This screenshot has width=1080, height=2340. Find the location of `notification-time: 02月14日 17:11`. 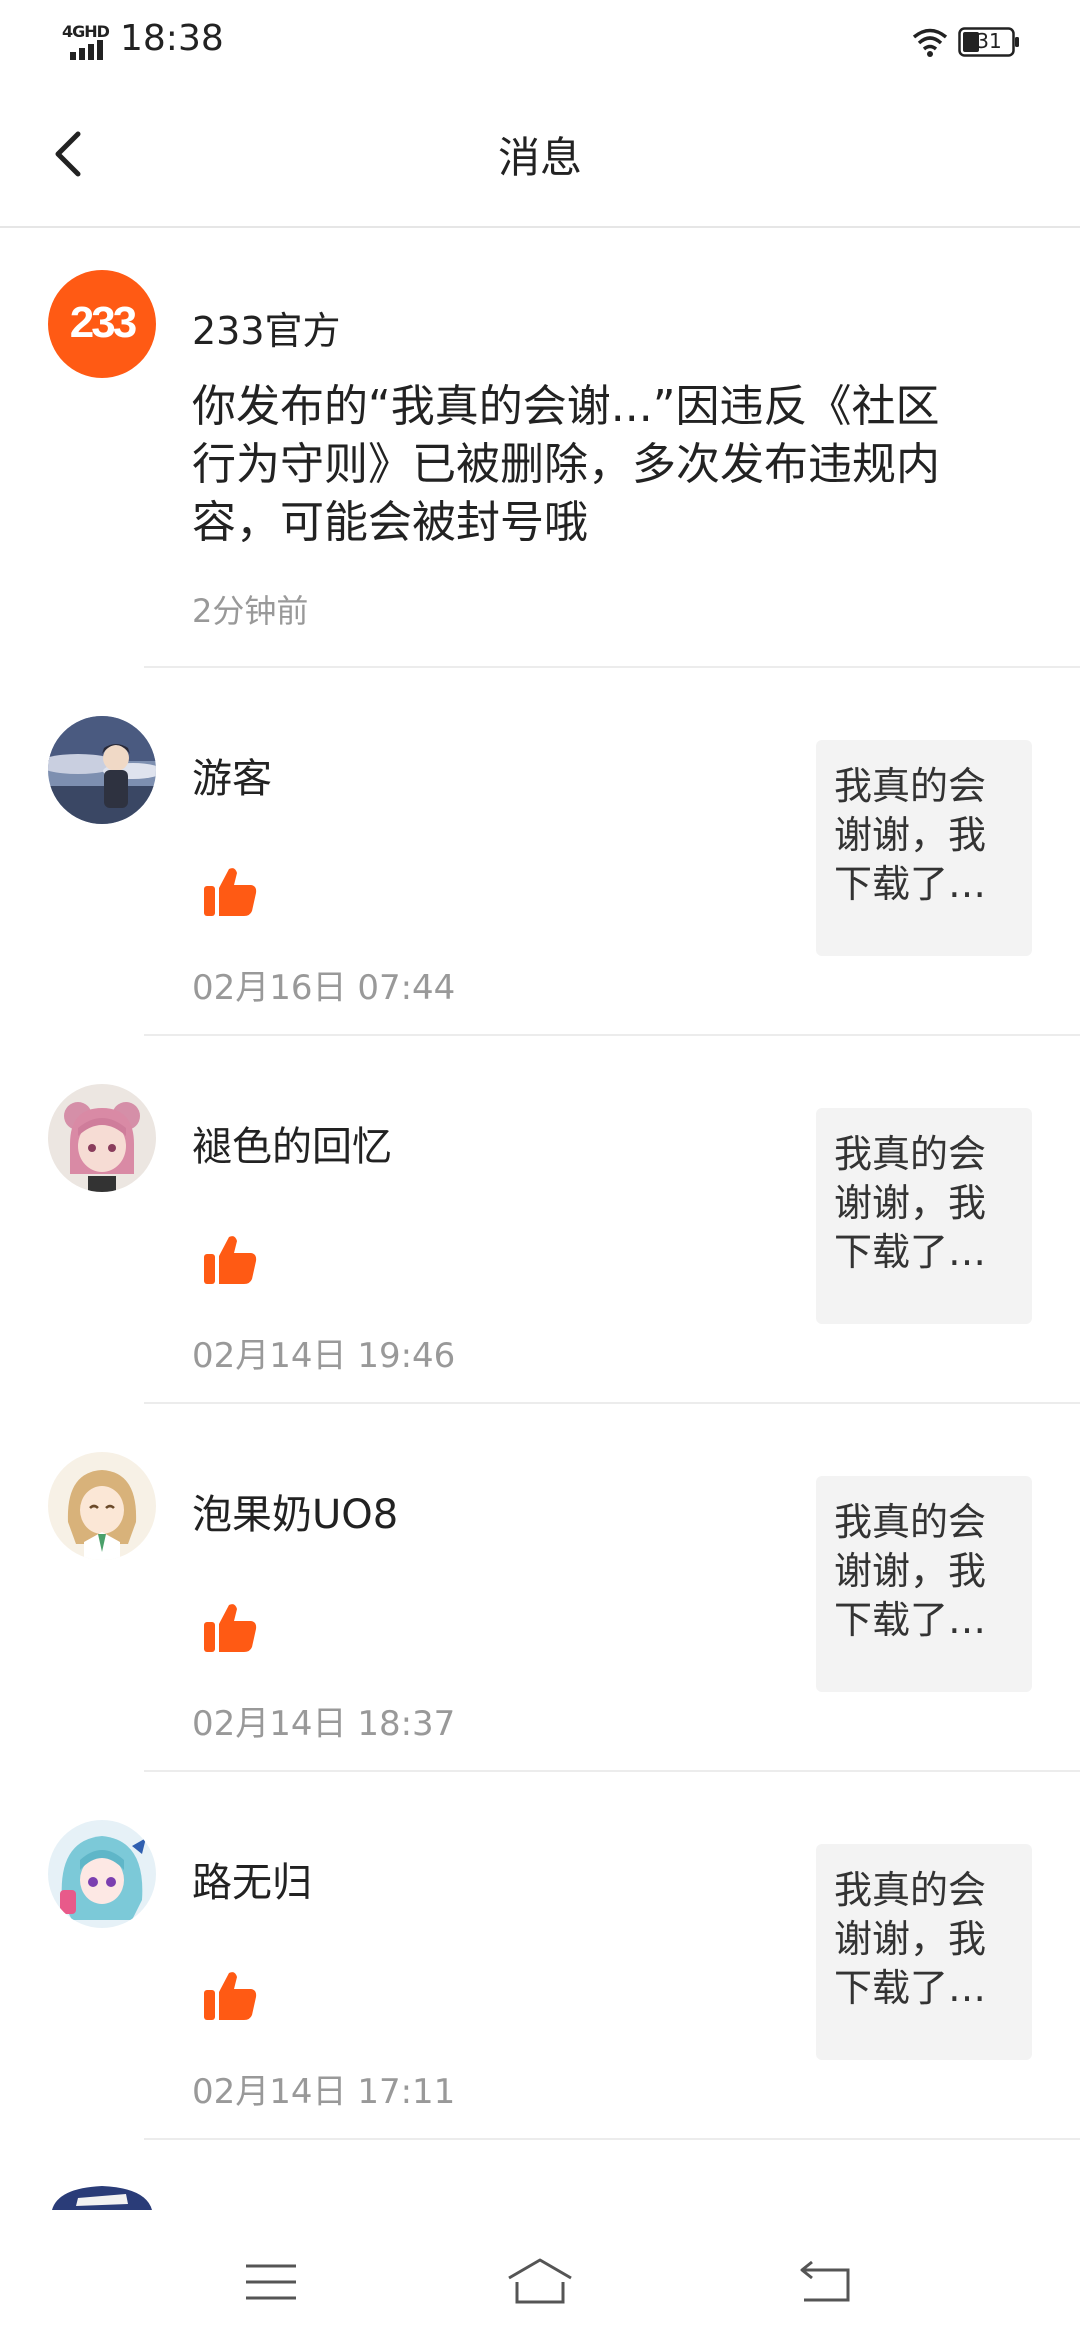

notification-time: 02月14日 17:11 is located at coordinates (324, 2092).